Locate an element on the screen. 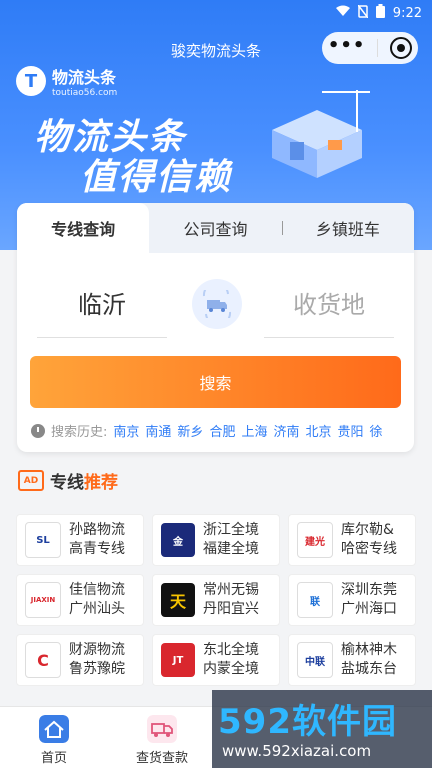 This screenshot has width=432, height=769. wifi-icon is located at coordinates (342, 13).